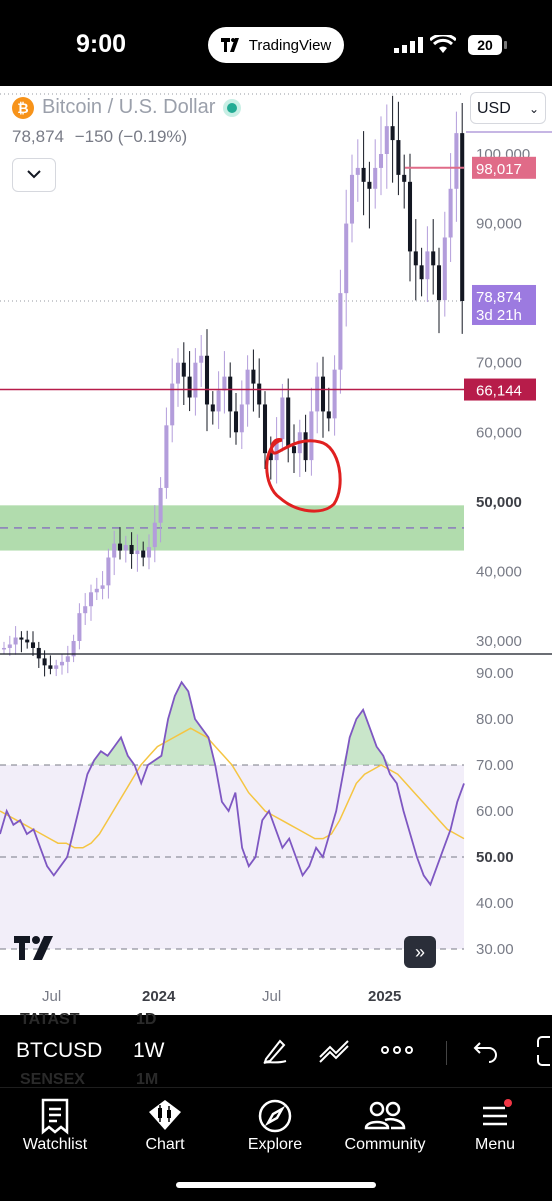  What do you see at coordinates (499, 502) in the screenshot?
I see `price-axis-tick: 50,000` at bounding box center [499, 502].